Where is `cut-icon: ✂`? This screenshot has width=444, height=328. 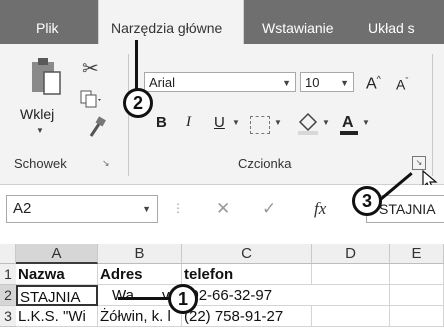 cut-icon: ✂ is located at coordinates (90, 68).